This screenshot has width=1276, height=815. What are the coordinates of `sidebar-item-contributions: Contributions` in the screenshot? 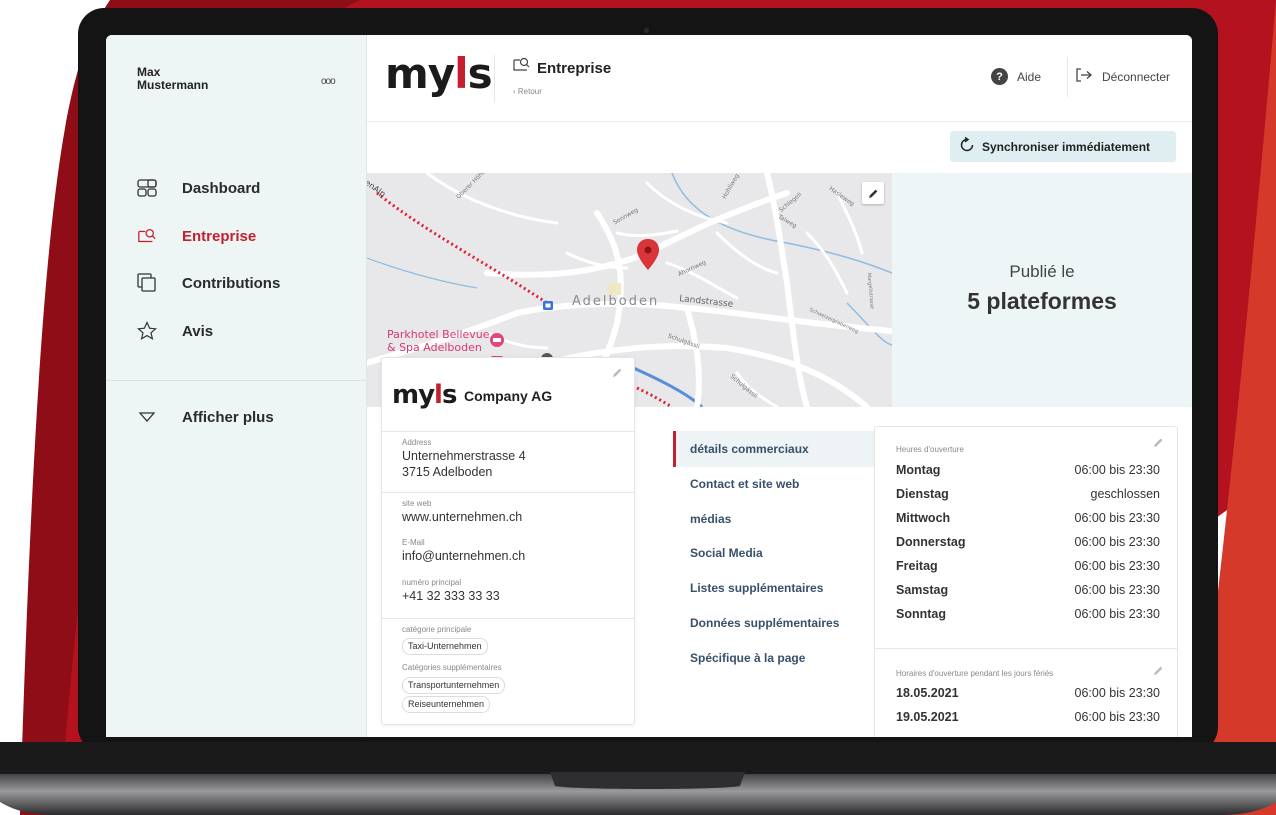 It's located at (208, 283).